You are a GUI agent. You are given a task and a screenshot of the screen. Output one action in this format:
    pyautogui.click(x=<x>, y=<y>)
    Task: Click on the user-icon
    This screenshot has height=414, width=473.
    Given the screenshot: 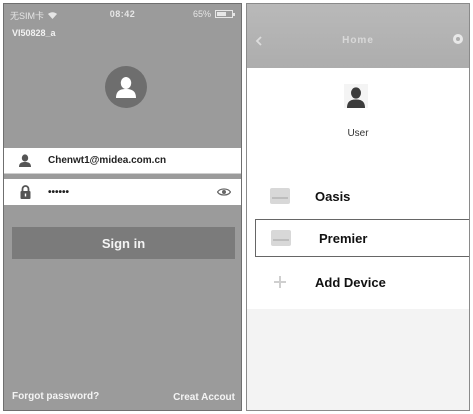 What is the action you would take?
    pyautogui.click(x=25, y=160)
    